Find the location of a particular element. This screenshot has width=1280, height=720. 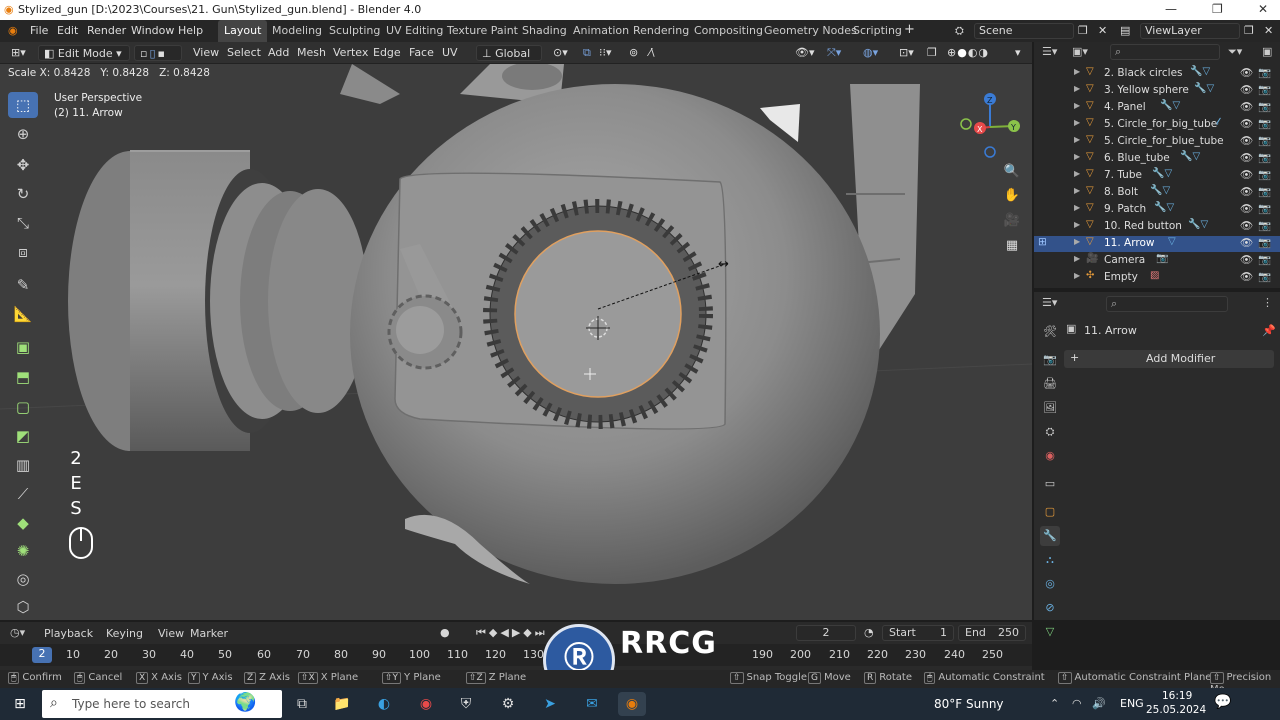

scene-selector: Scene is located at coordinates (1024, 31).